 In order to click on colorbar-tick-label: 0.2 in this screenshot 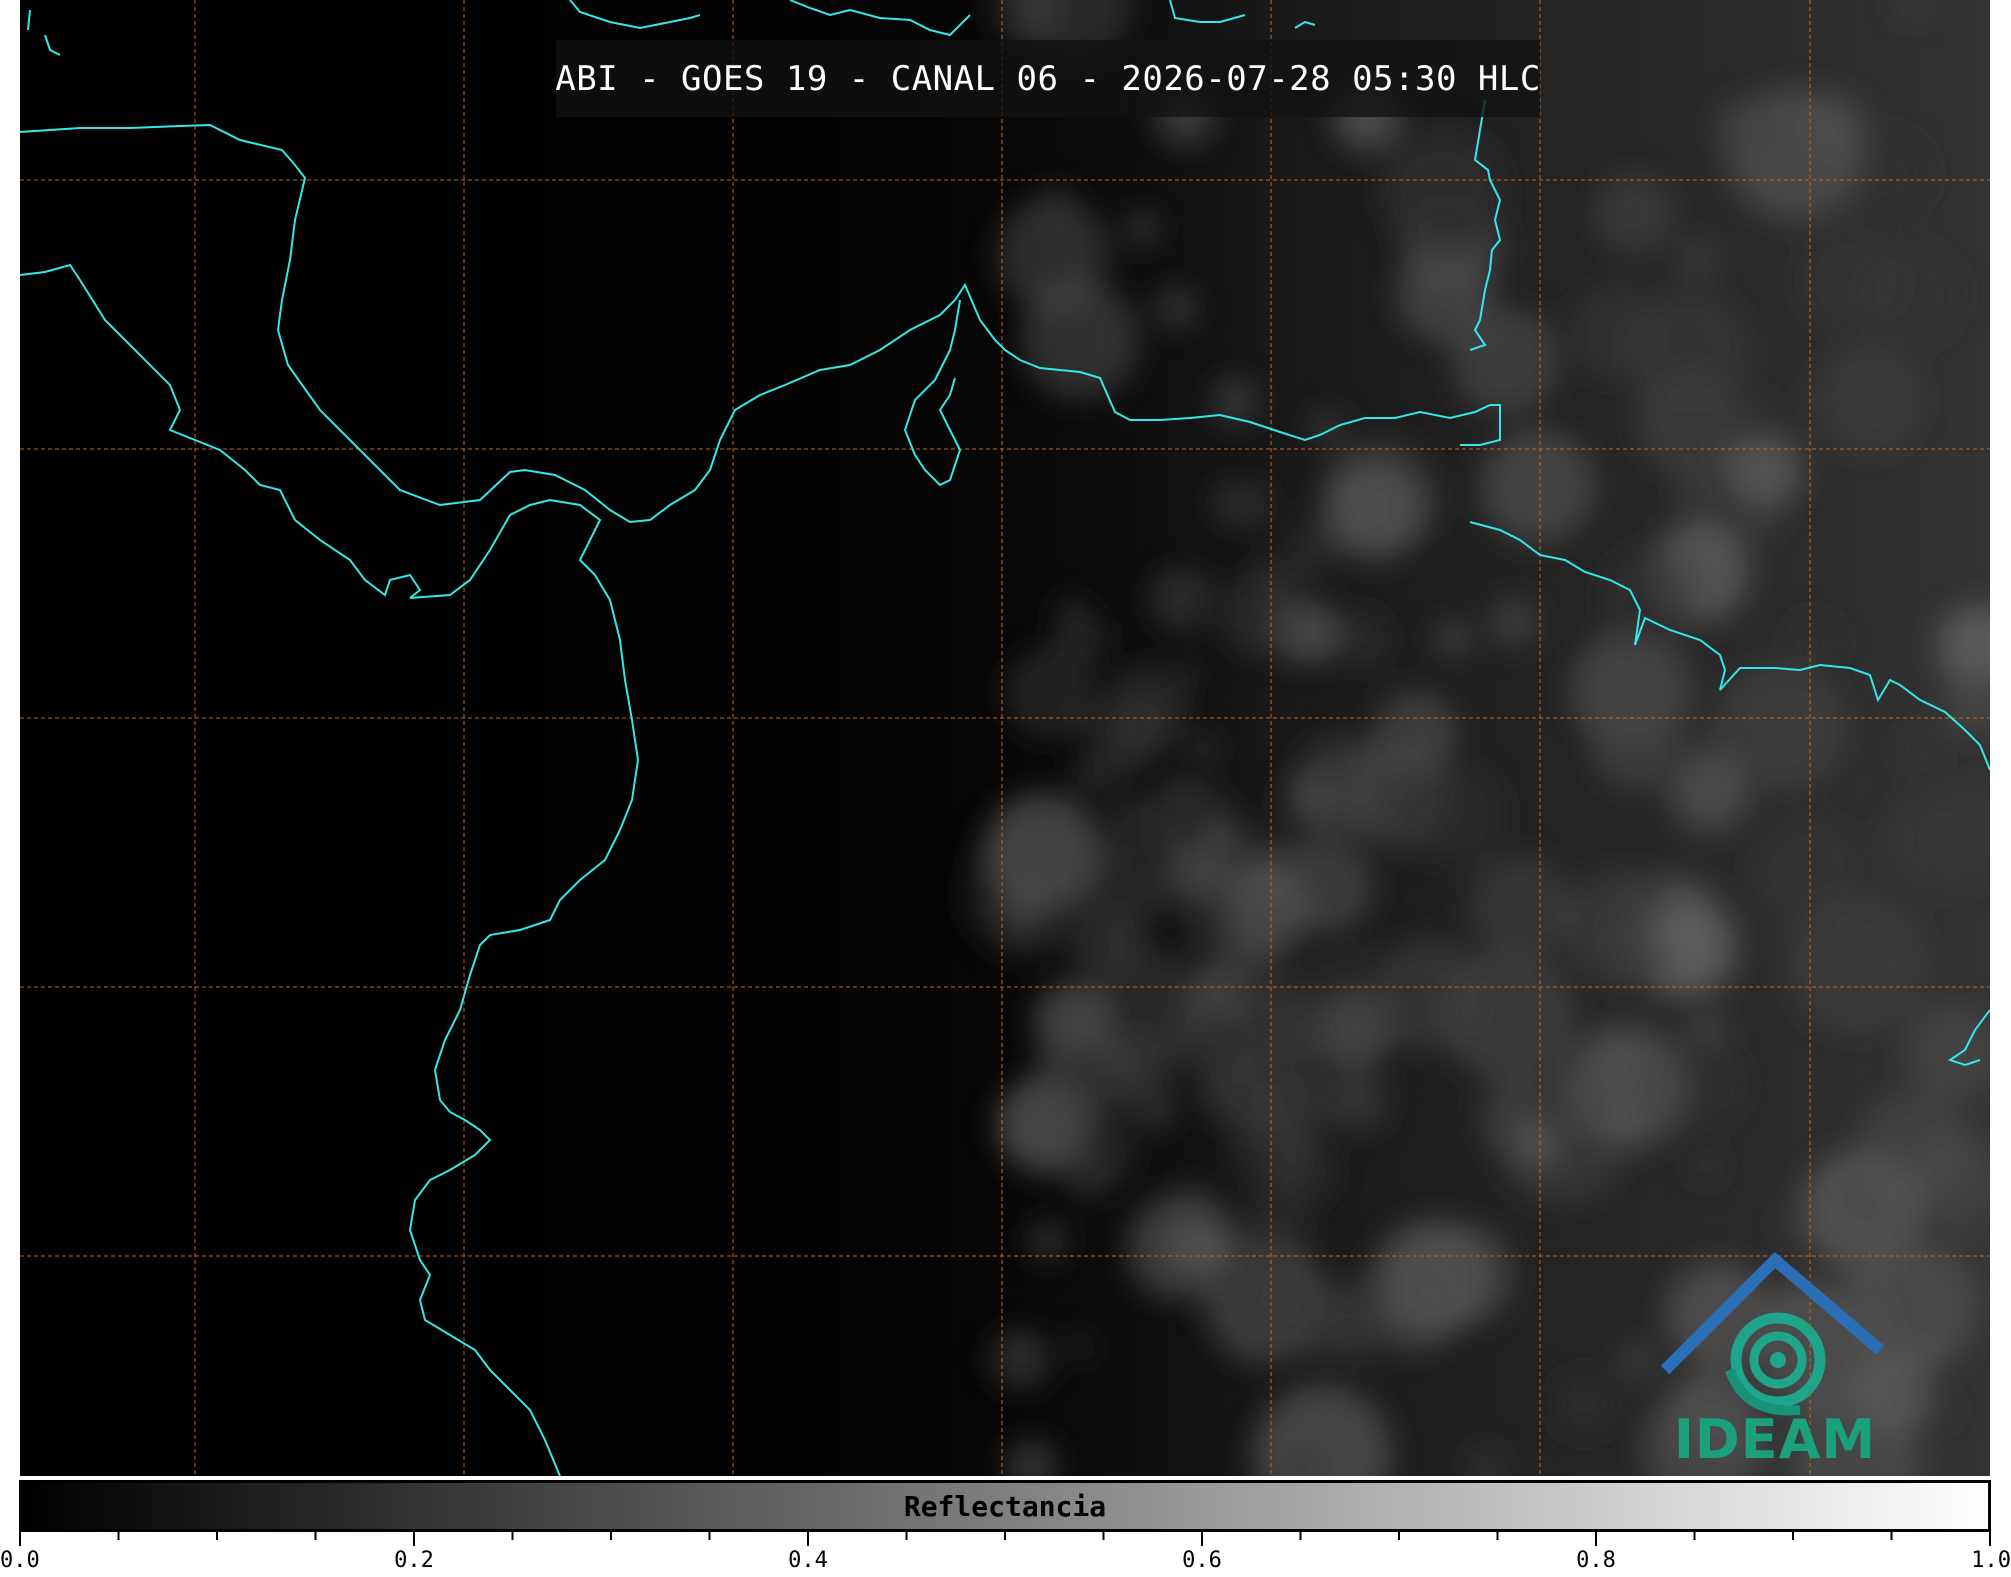, I will do `click(414, 1560)`.